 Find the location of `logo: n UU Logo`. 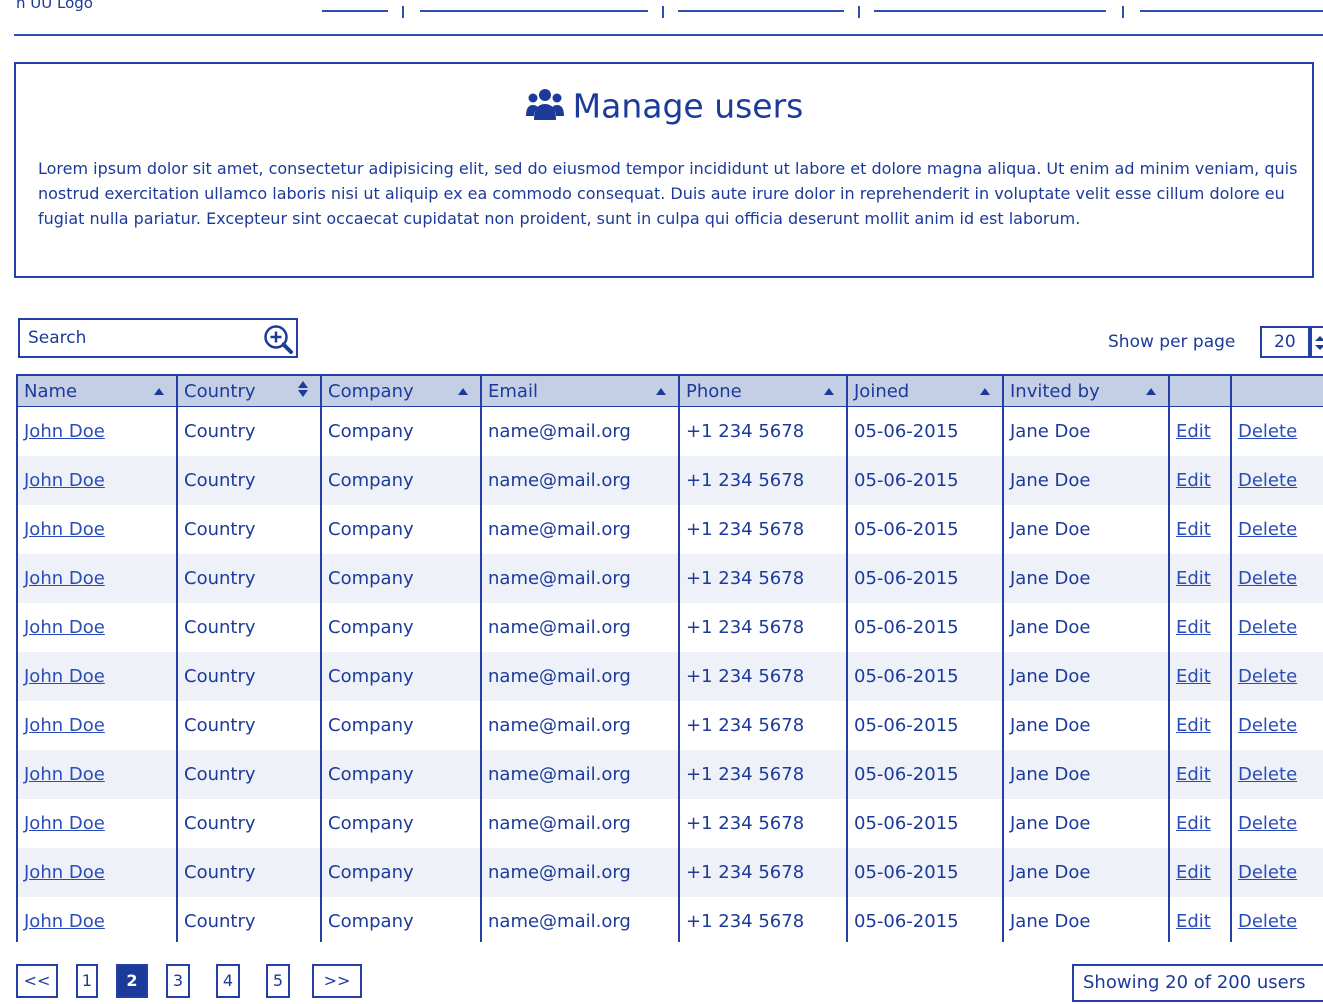

logo: n UU Logo is located at coordinates (54, 6).